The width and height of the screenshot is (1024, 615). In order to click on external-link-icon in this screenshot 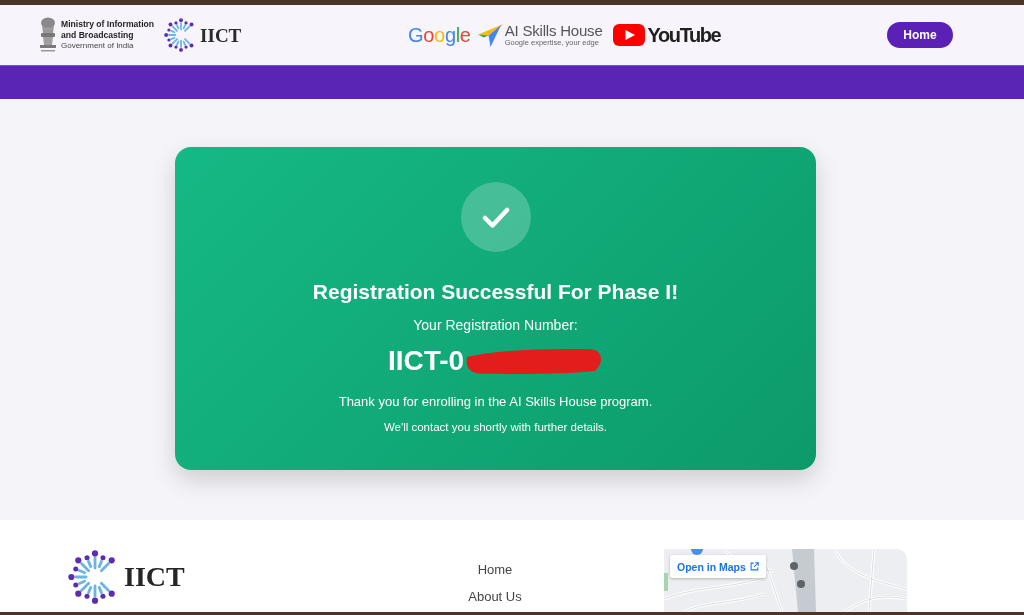, I will do `click(754, 566)`.